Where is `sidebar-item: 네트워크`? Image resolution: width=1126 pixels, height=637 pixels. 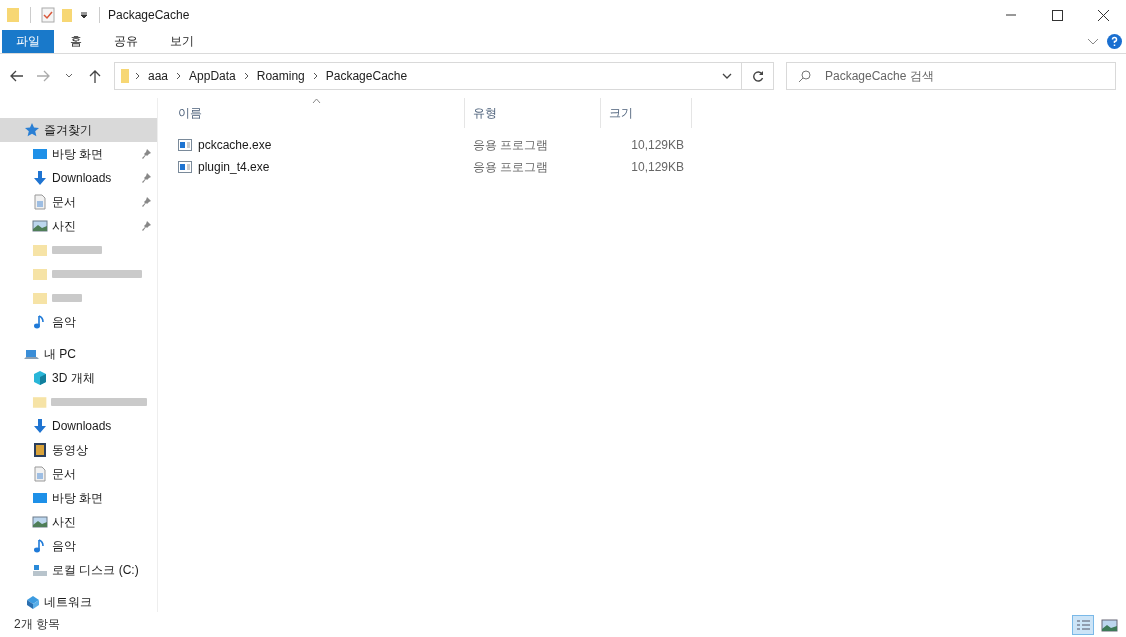 sidebar-item: 네트워크 is located at coordinates (78, 601).